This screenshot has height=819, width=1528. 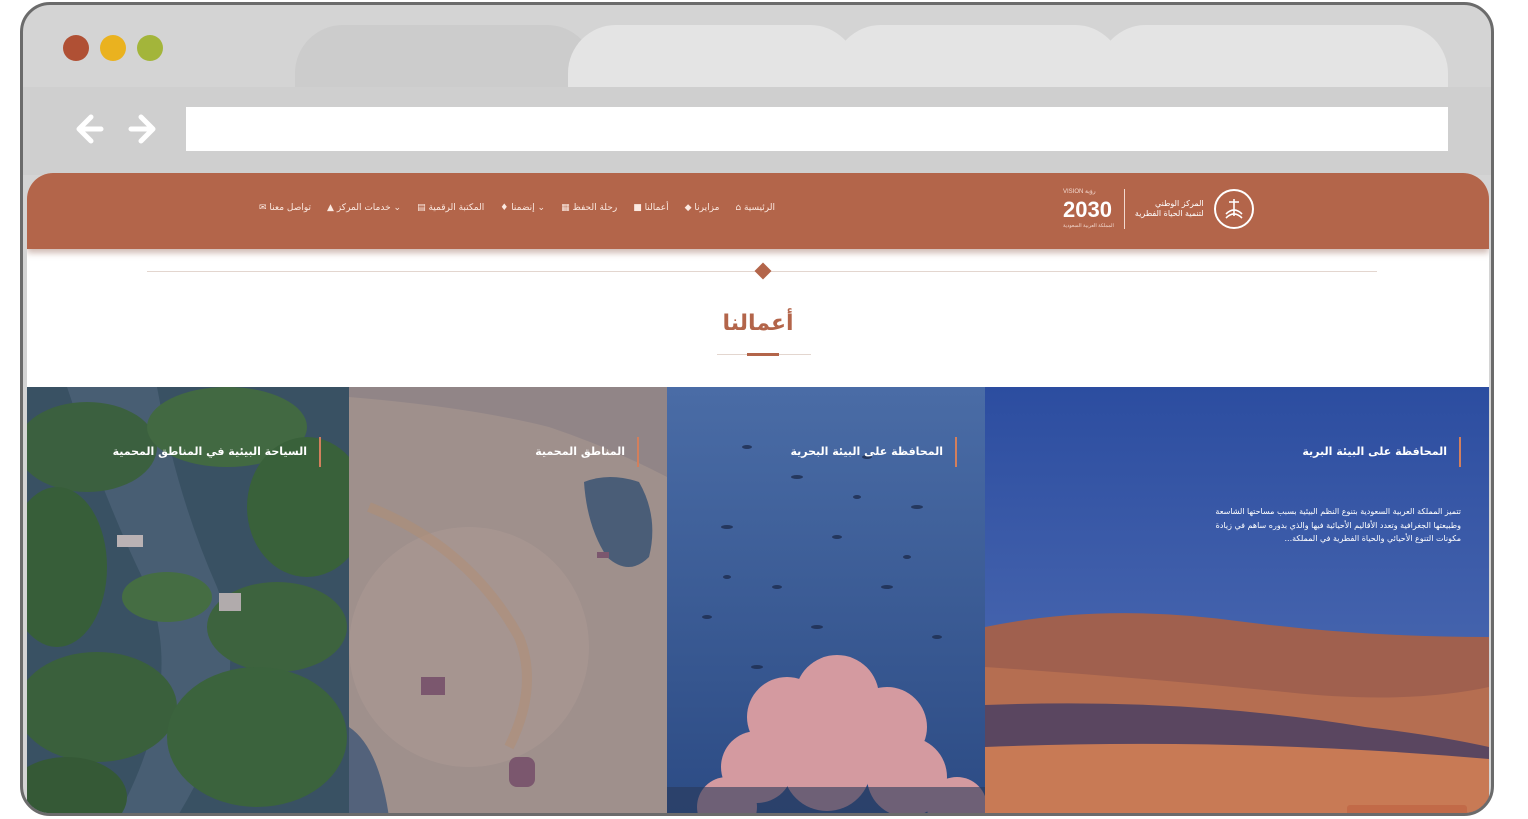 I want to click on browser-tab-active, so click(x=445, y=57).